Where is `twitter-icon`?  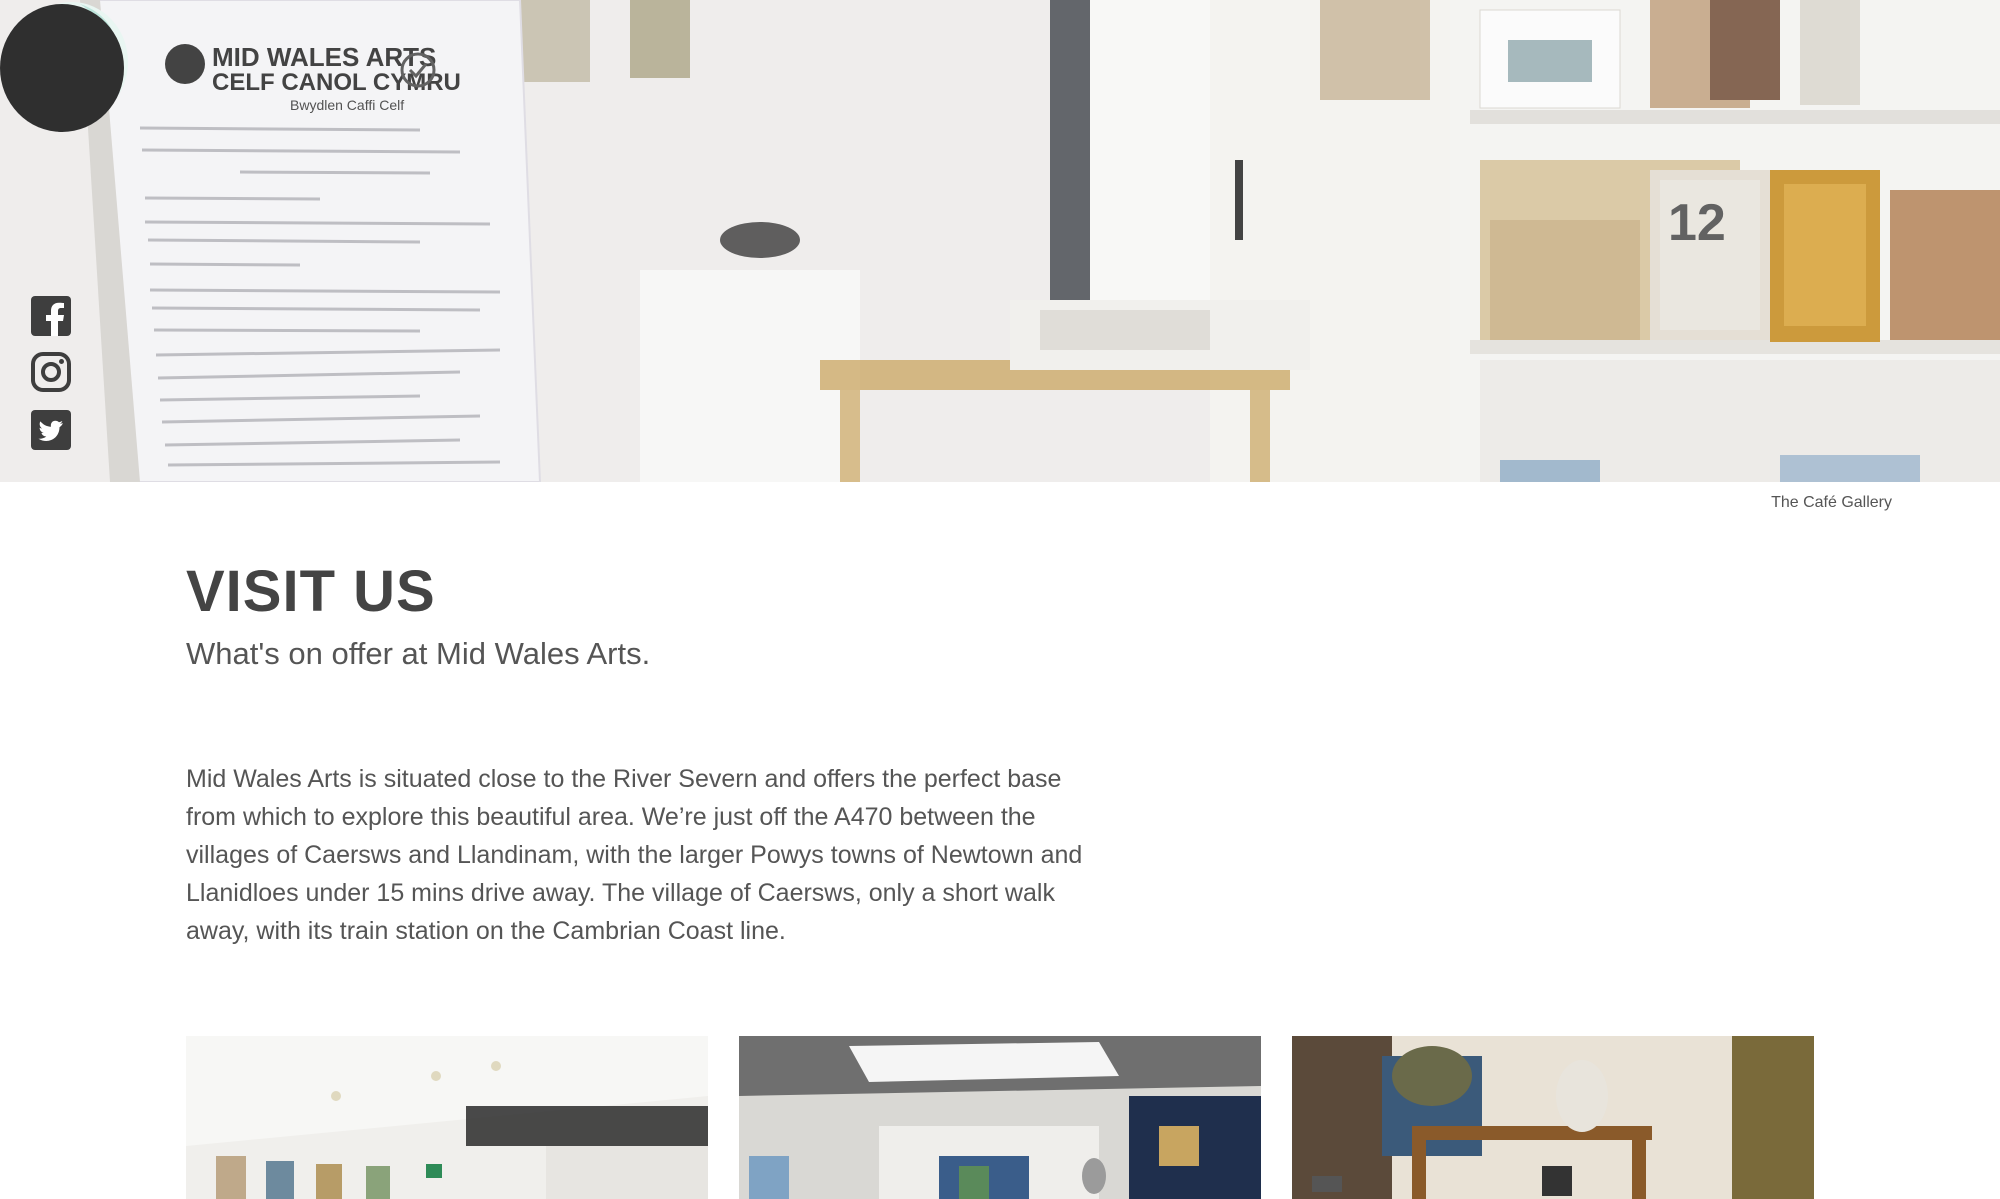 twitter-icon is located at coordinates (51, 430).